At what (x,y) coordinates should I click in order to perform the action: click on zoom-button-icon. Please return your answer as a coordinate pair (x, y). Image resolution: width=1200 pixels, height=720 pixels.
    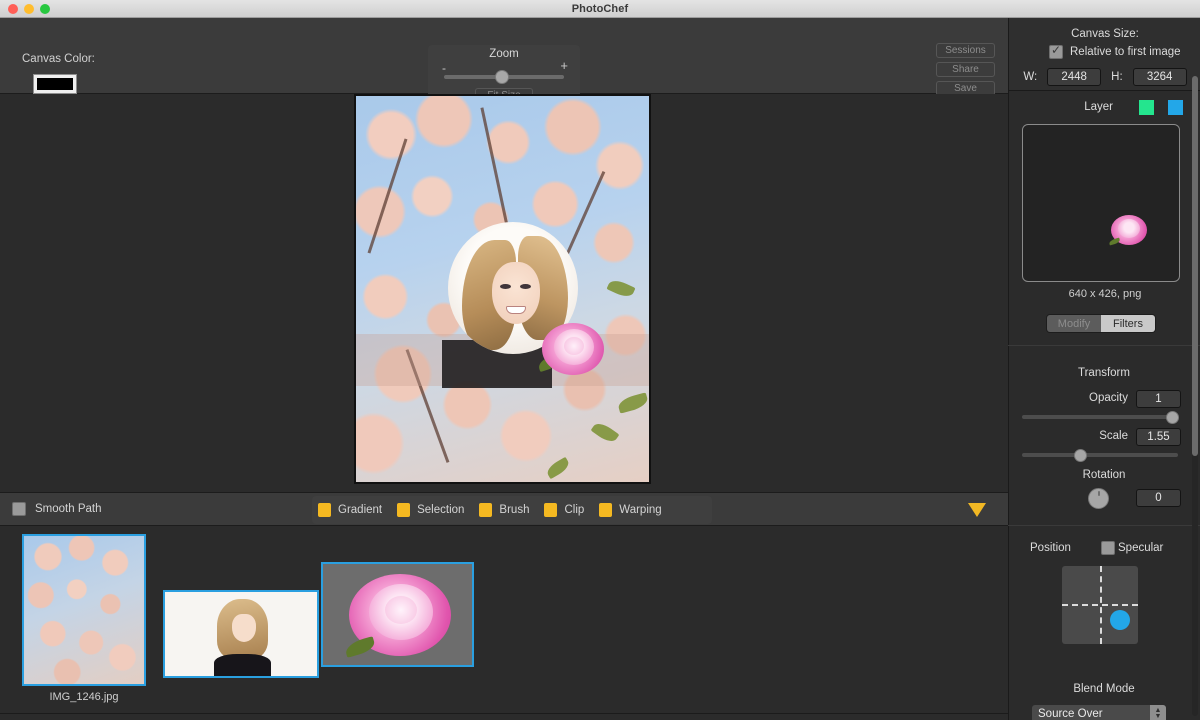
    Looking at the image, I should click on (45, 9).